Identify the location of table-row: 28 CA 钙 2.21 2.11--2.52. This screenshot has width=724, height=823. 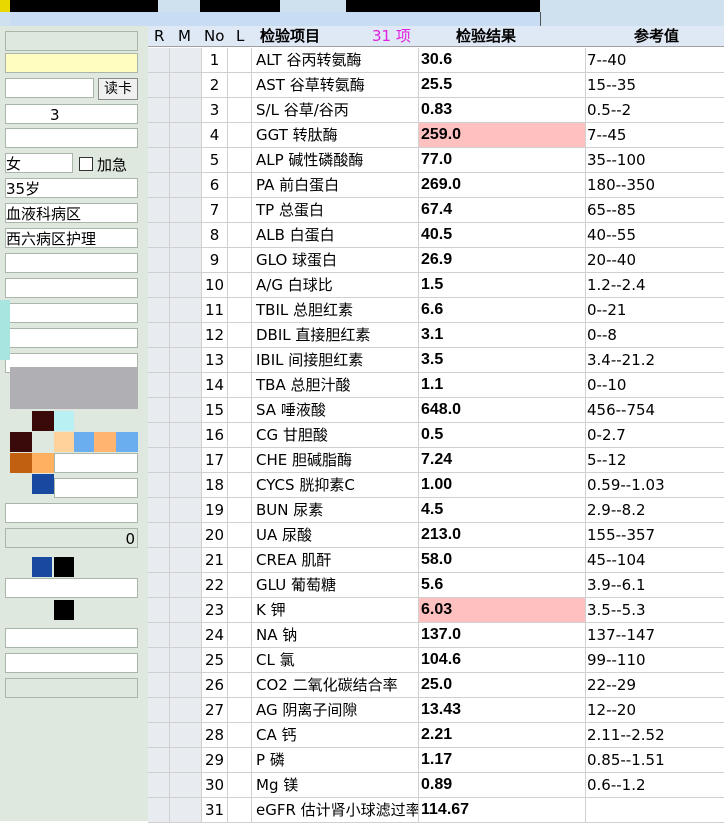
(436, 735).